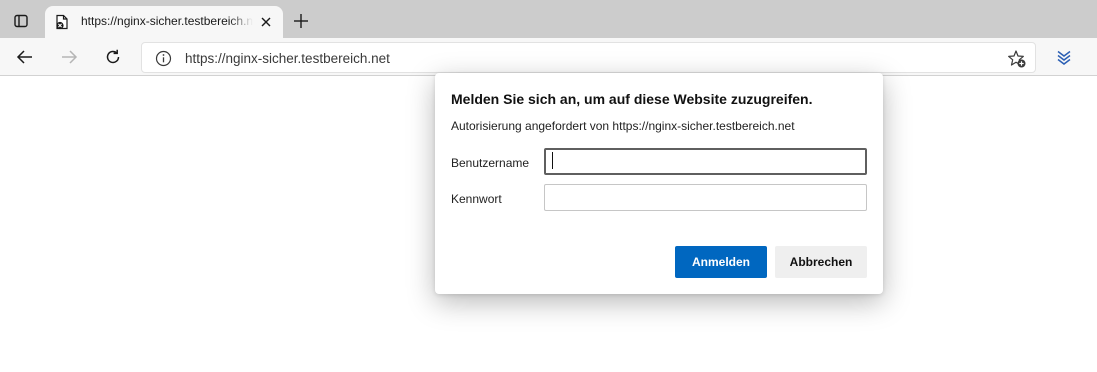 The image size is (1097, 372). What do you see at coordinates (163, 58) in the screenshot?
I see `info-icon` at bounding box center [163, 58].